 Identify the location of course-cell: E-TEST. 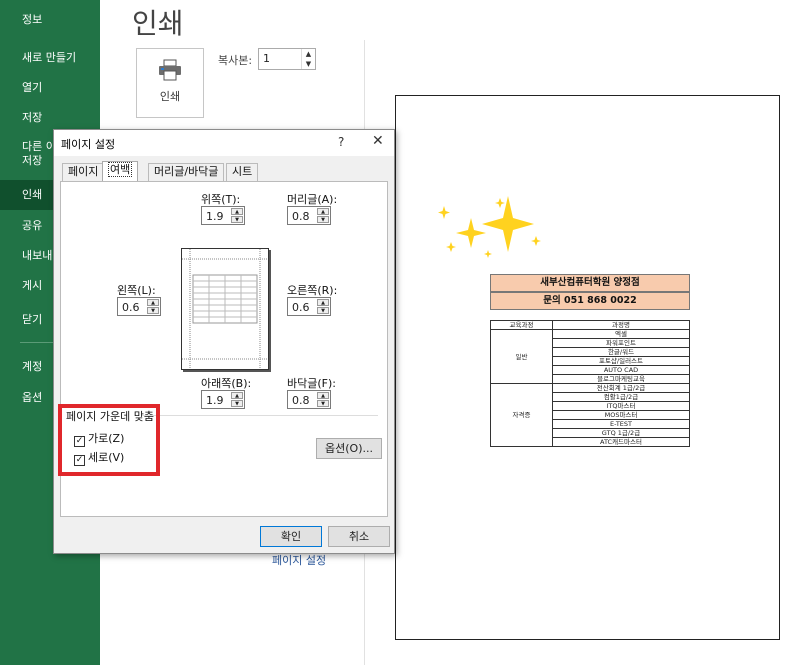
(621, 424).